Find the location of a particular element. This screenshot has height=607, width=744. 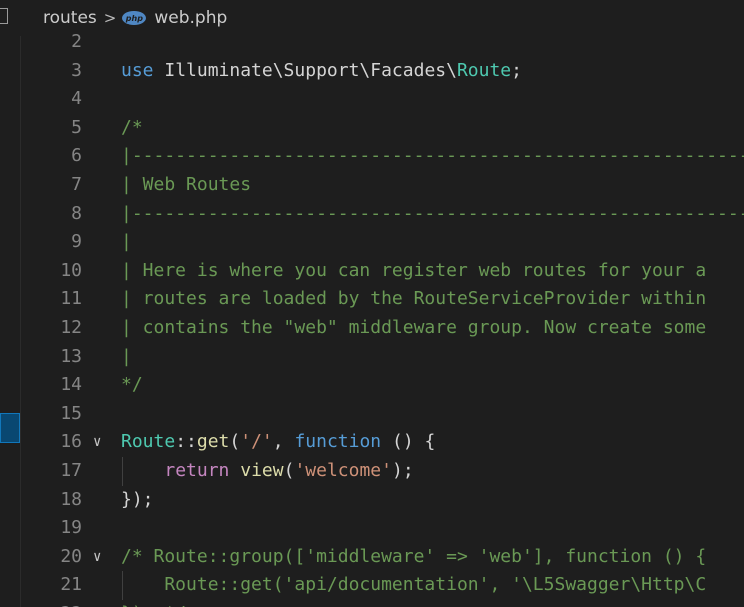

code-line: 19 is located at coordinates (382, 528).